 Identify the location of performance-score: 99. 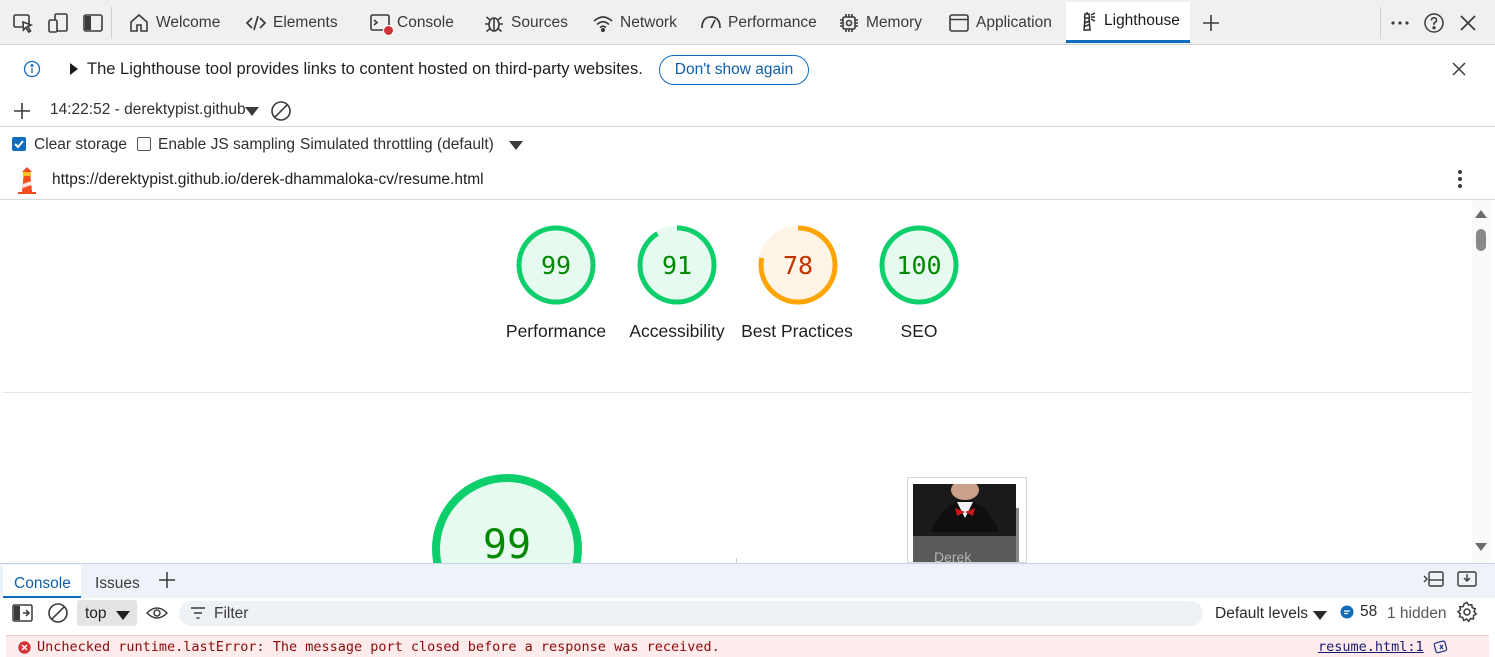
(556, 265).